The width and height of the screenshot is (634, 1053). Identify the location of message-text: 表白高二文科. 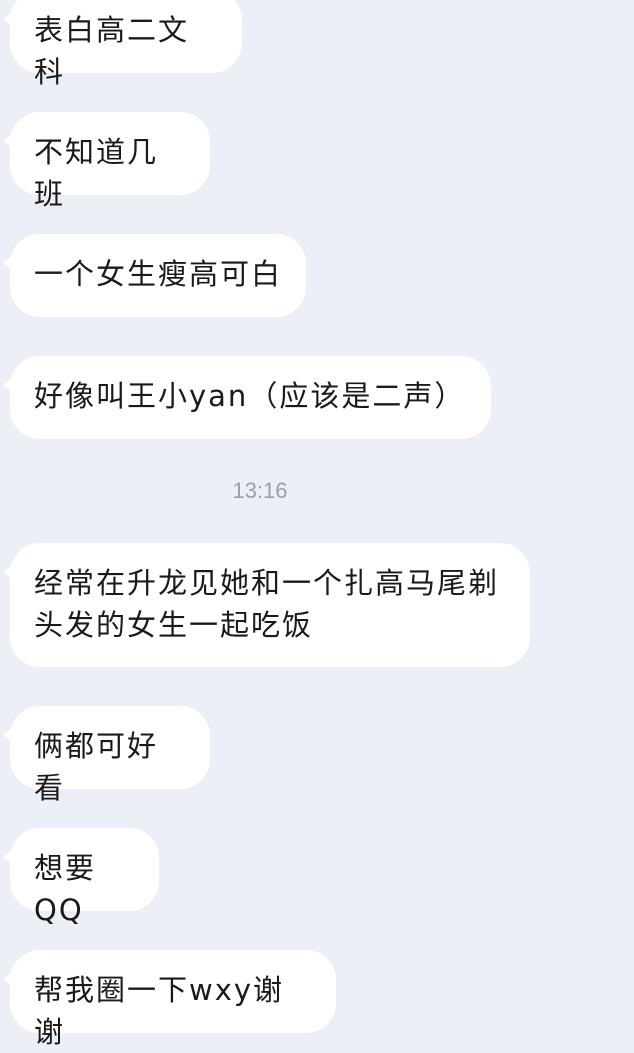
(112, 51).